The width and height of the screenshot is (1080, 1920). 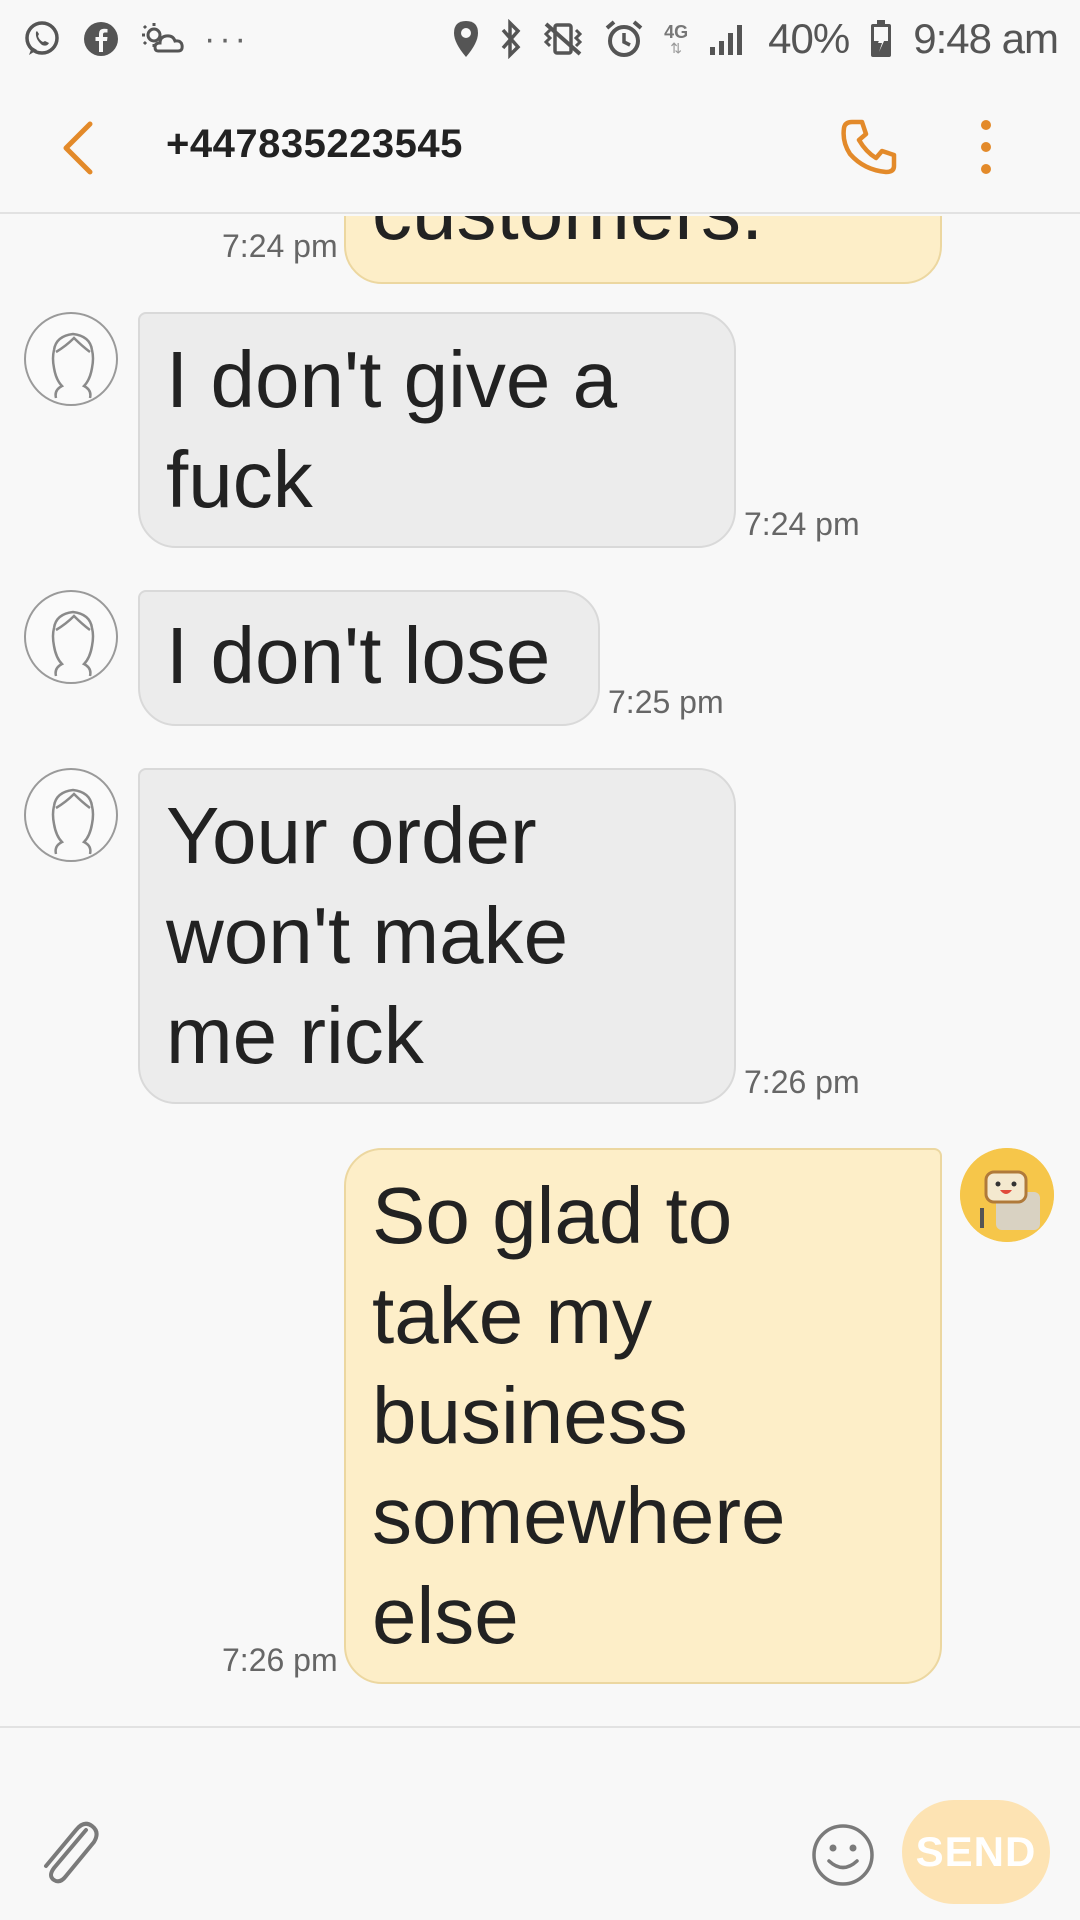 What do you see at coordinates (624, 39) in the screenshot?
I see `alarm-icon` at bounding box center [624, 39].